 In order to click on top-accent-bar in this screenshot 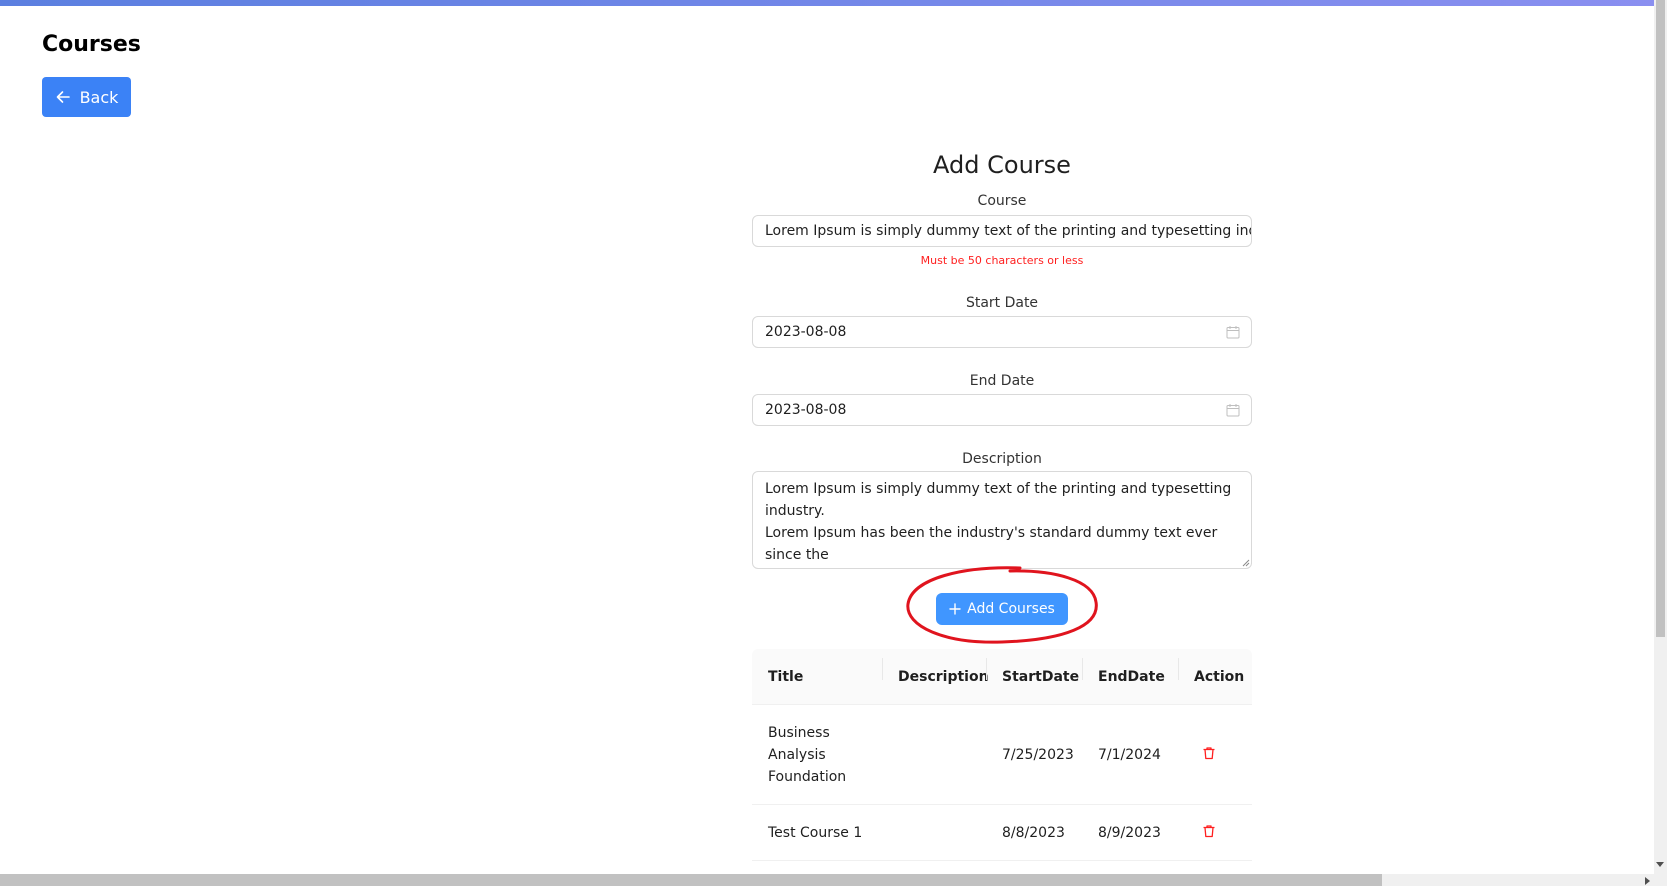, I will do `click(833, 3)`.